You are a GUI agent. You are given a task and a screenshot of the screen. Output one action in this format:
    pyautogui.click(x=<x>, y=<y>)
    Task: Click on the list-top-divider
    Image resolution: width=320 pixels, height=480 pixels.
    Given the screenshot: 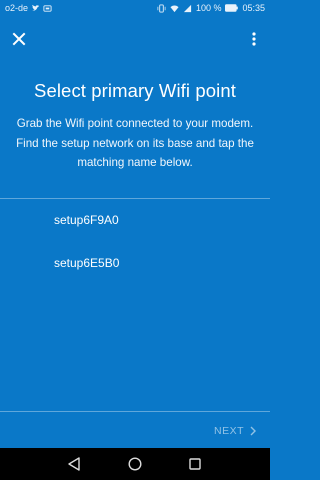 What is the action you would take?
    pyautogui.click(x=135, y=198)
    